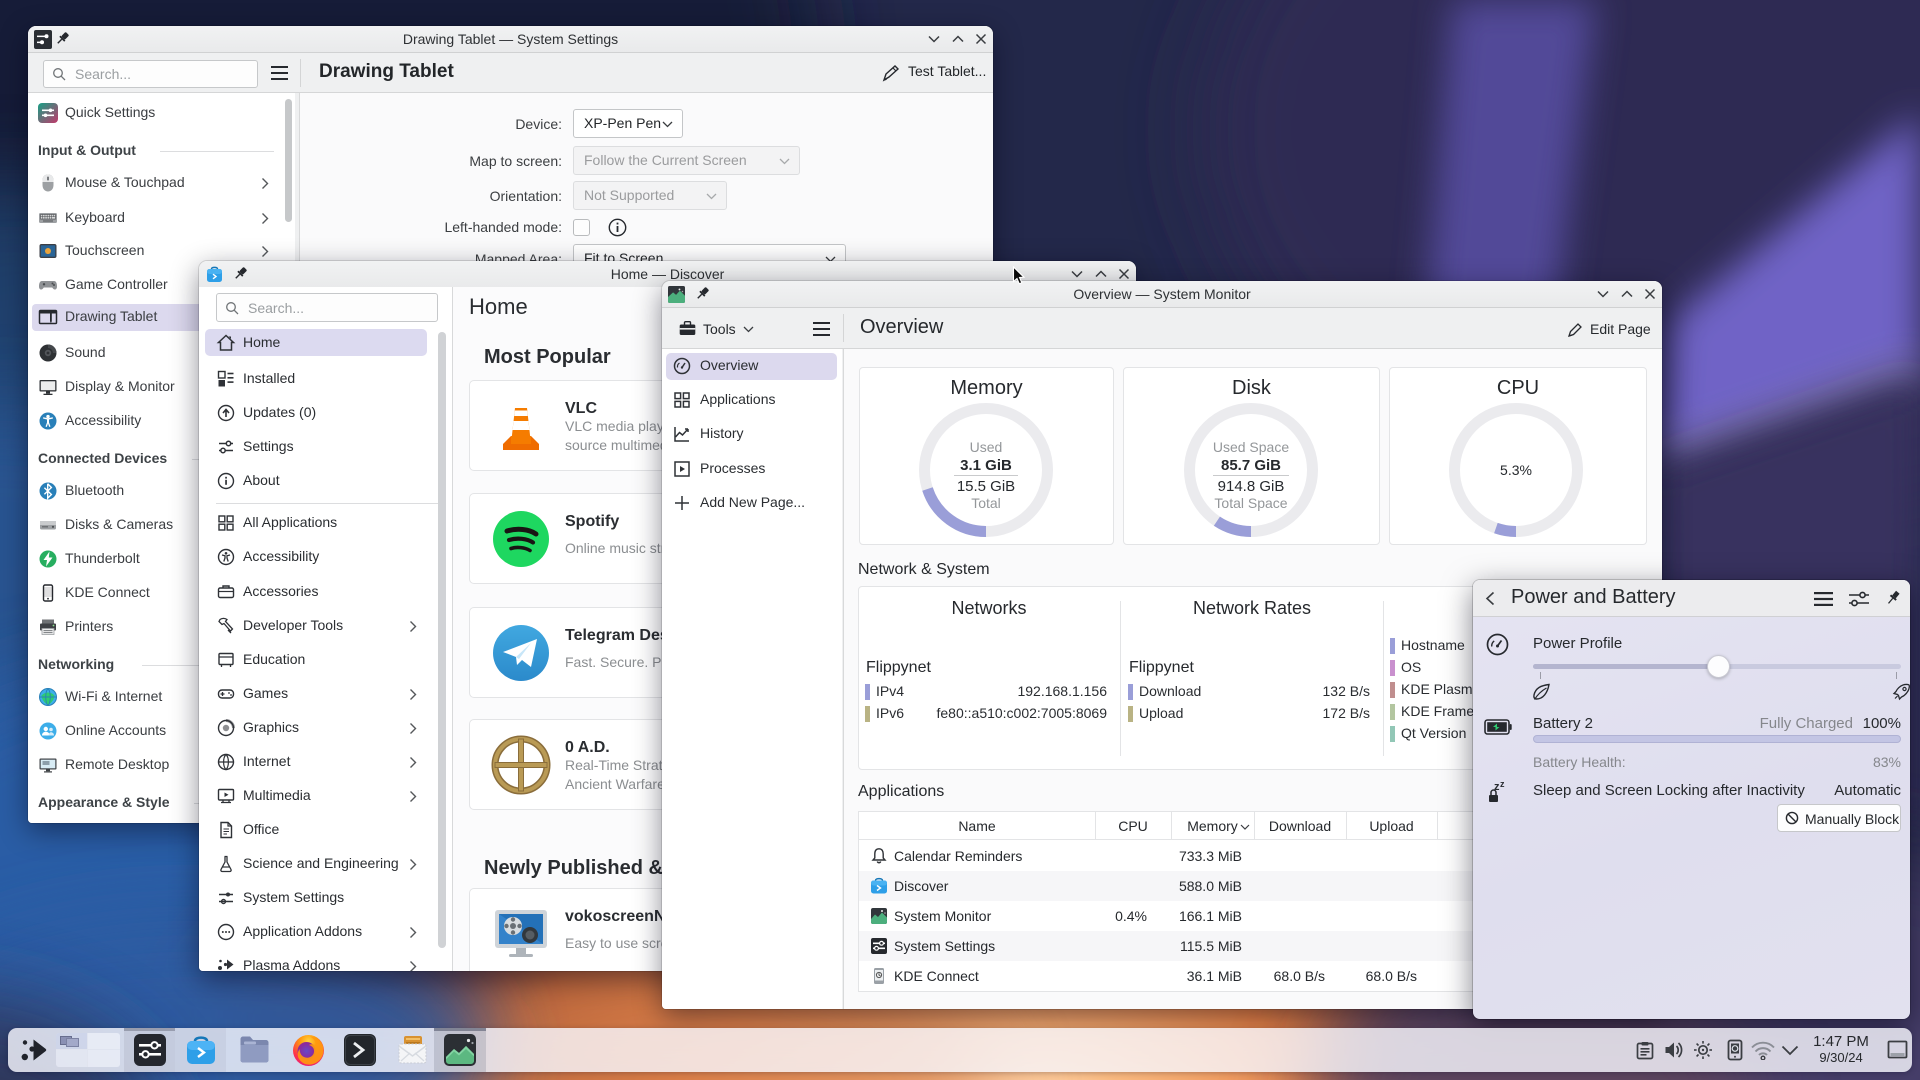 This screenshot has width=1920, height=1080. What do you see at coordinates (1250, 503) in the screenshot?
I see `svg-text: Total Space` at bounding box center [1250, 503].